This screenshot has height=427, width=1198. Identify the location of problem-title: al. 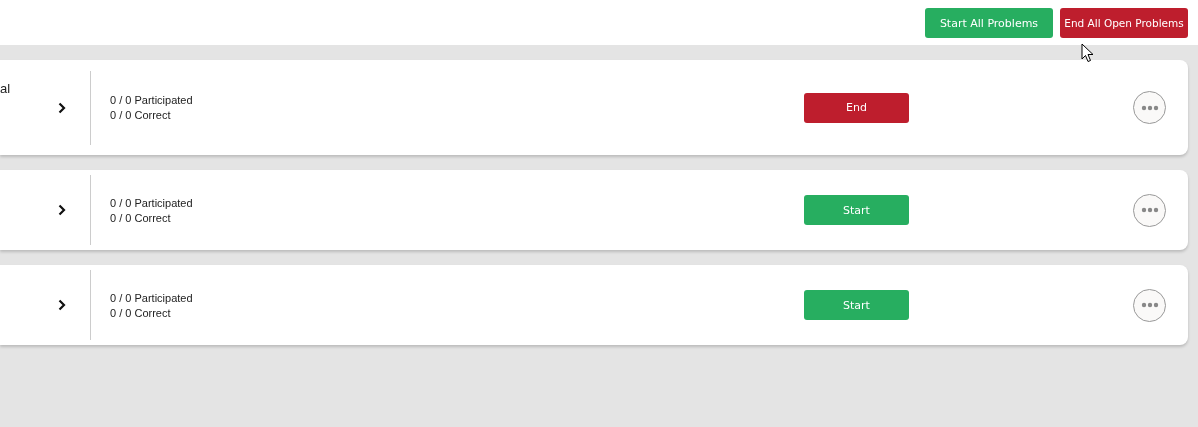
(5, 88).